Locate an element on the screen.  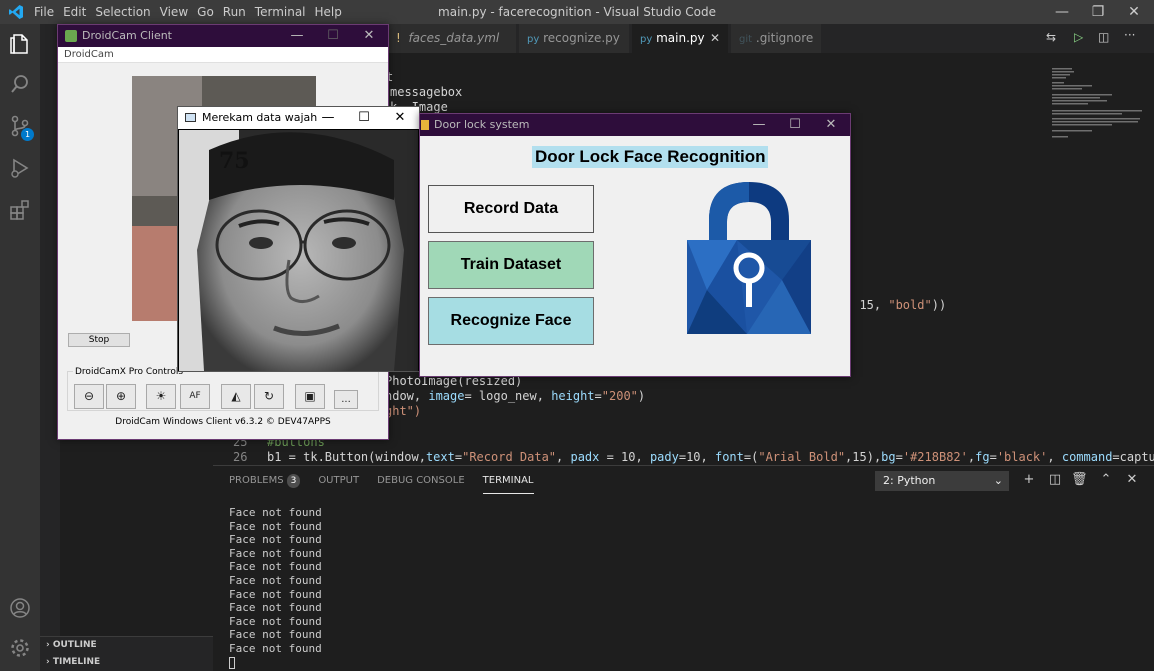
train-dataset-button: Train Dataset is located at coordinates (511, 265).